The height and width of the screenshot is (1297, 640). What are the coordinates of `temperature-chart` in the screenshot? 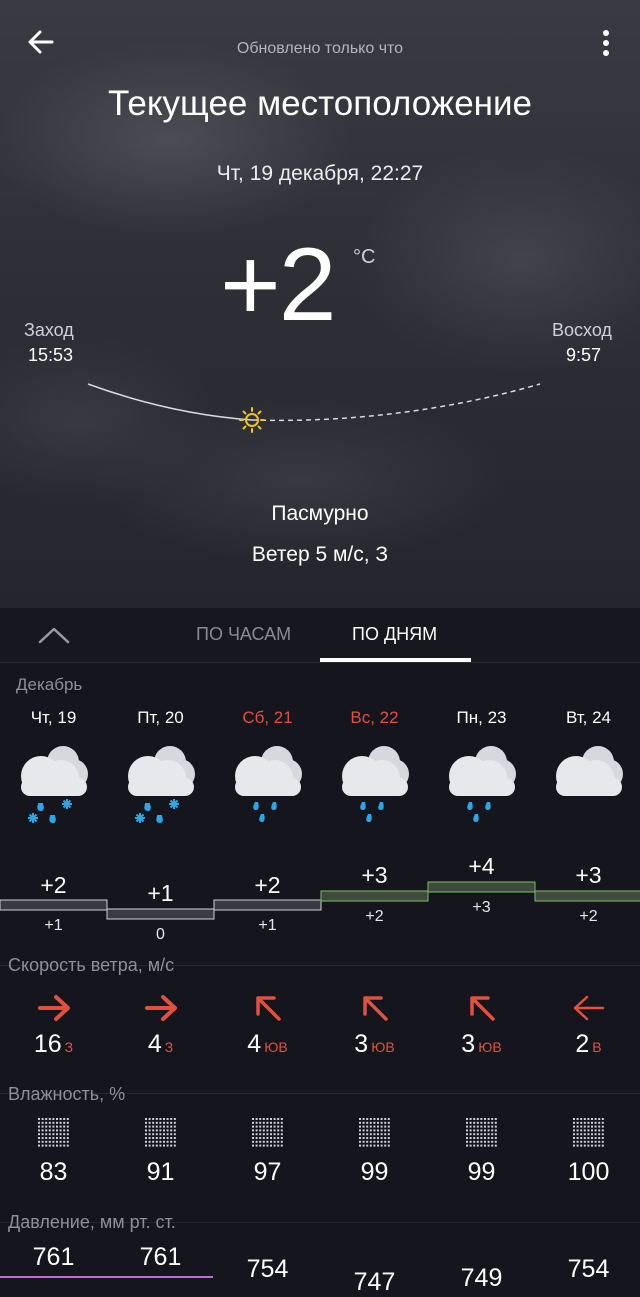 It's located at (320, 900).